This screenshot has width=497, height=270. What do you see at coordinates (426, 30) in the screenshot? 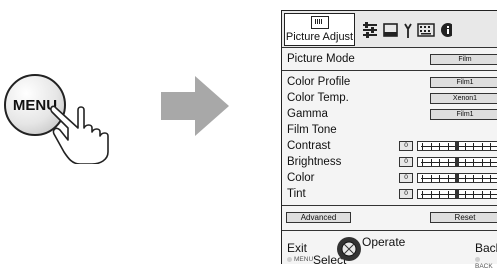
I see `keyboard-icon` at bounding box center [426, 30].